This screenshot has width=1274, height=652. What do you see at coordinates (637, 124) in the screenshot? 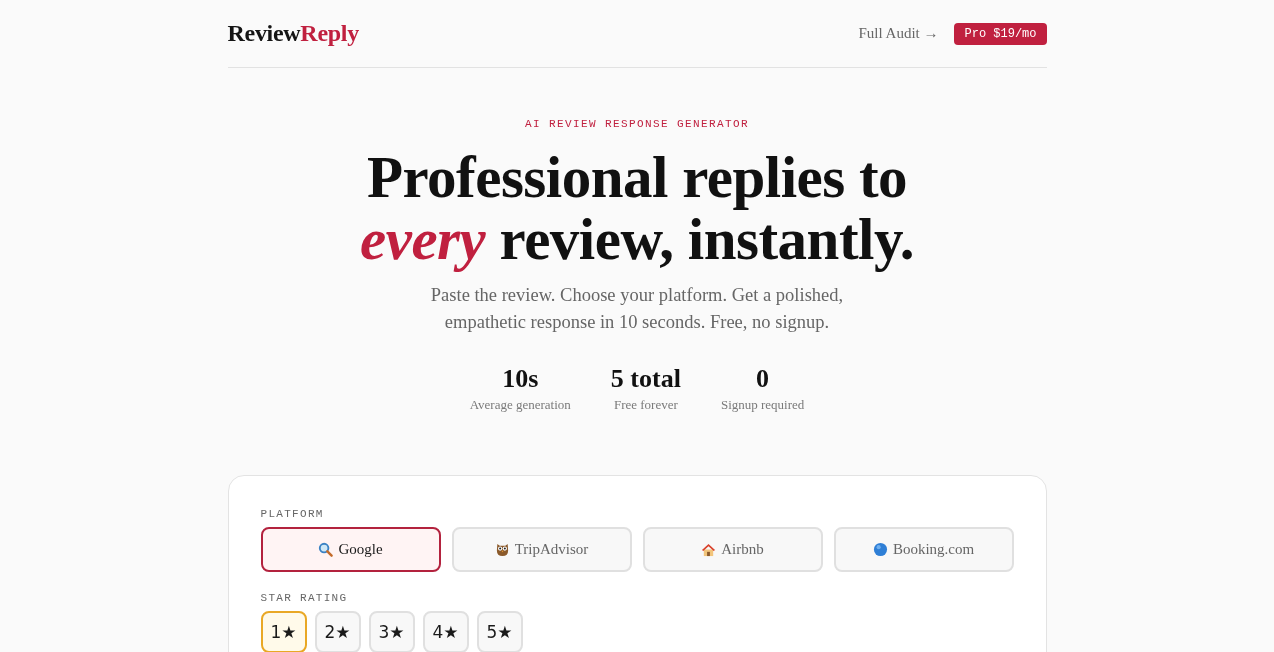
I see `eyebrow-label: AI REVIEW RESPONSE GENERATOR` at bounding box center [637, 124].